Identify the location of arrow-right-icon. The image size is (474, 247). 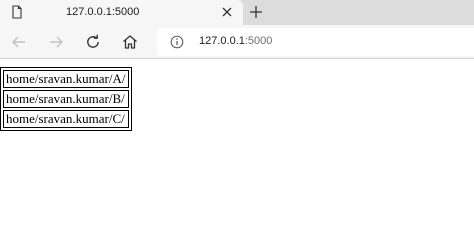
(56, 42).